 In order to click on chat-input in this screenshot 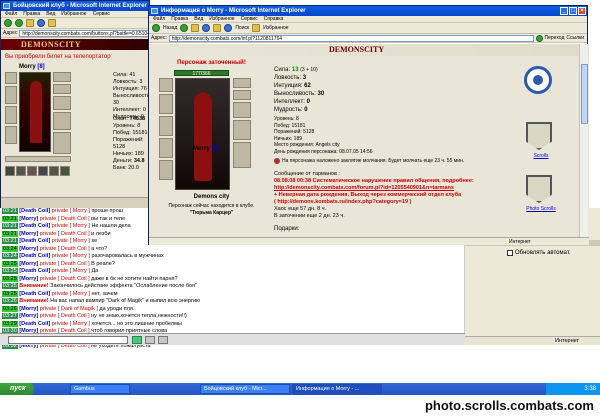, I will do `click(68, 340)`.